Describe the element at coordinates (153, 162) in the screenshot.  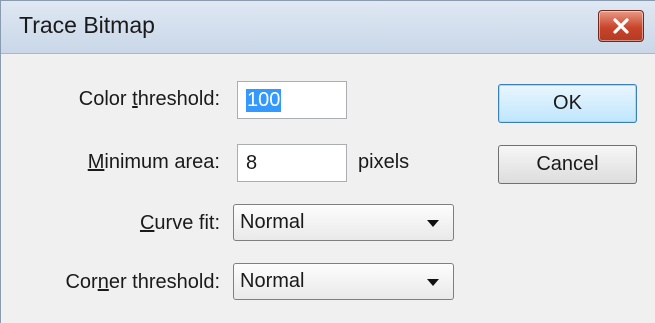
I see `minimum-area-label: Minimum area:` at that location.